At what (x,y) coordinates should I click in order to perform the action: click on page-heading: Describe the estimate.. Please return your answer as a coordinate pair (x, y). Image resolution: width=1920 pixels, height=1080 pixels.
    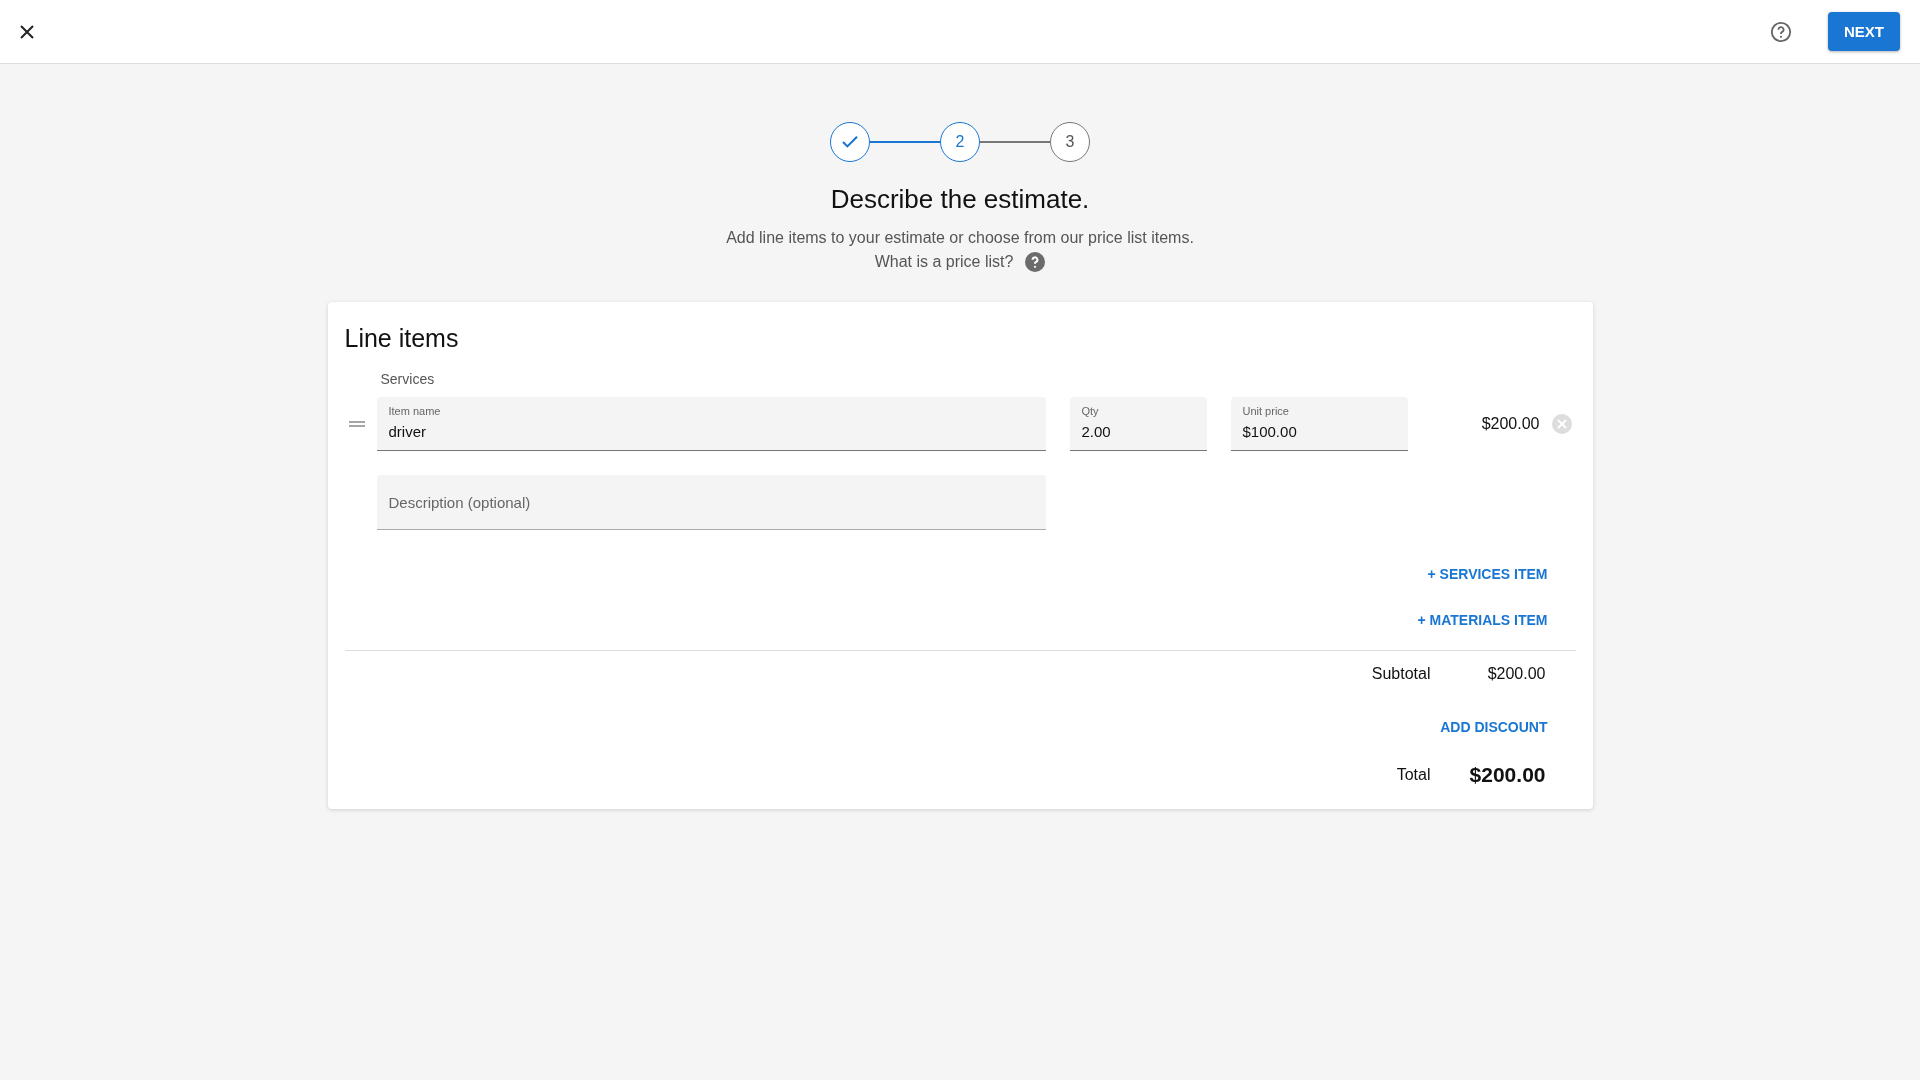
    Looking at the image, I should click on (960, 199).